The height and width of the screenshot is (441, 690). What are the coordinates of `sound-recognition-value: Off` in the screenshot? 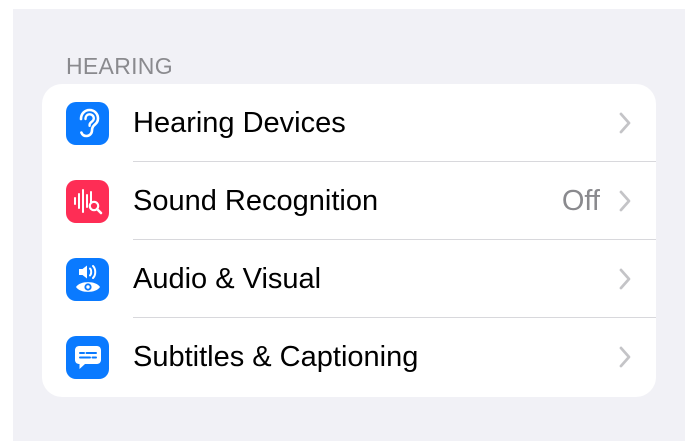 It's located at (580, 200).